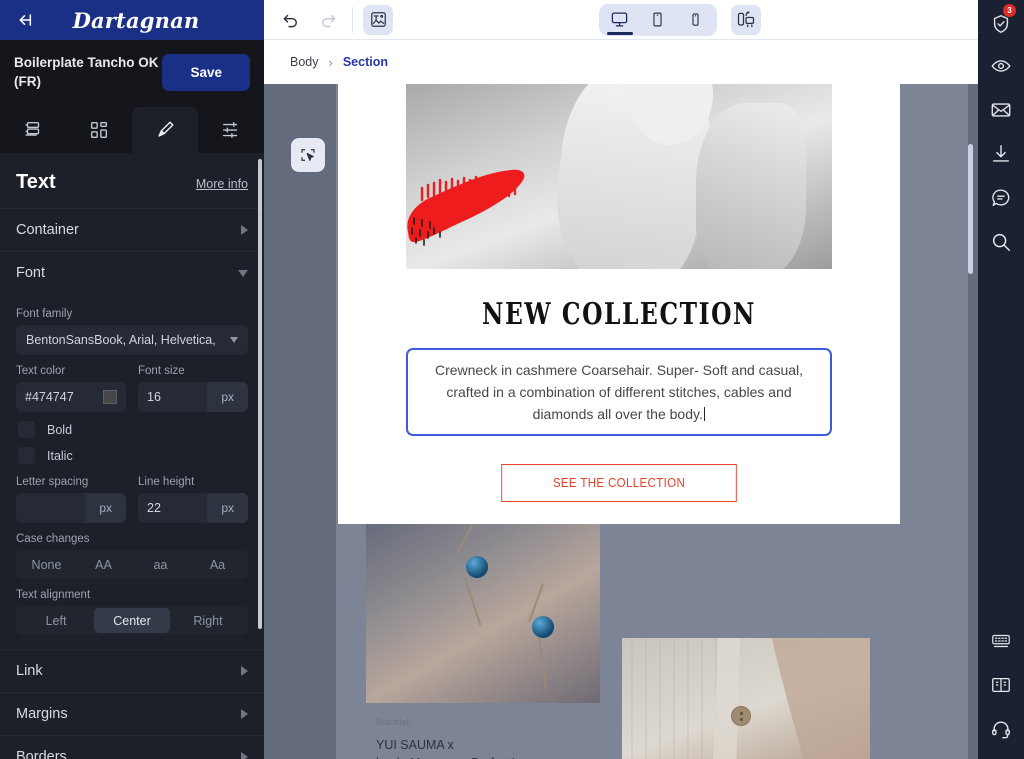 This screenshot has width=1024, height=759. I want to click on bold-row: Bold, so click(133, 429).